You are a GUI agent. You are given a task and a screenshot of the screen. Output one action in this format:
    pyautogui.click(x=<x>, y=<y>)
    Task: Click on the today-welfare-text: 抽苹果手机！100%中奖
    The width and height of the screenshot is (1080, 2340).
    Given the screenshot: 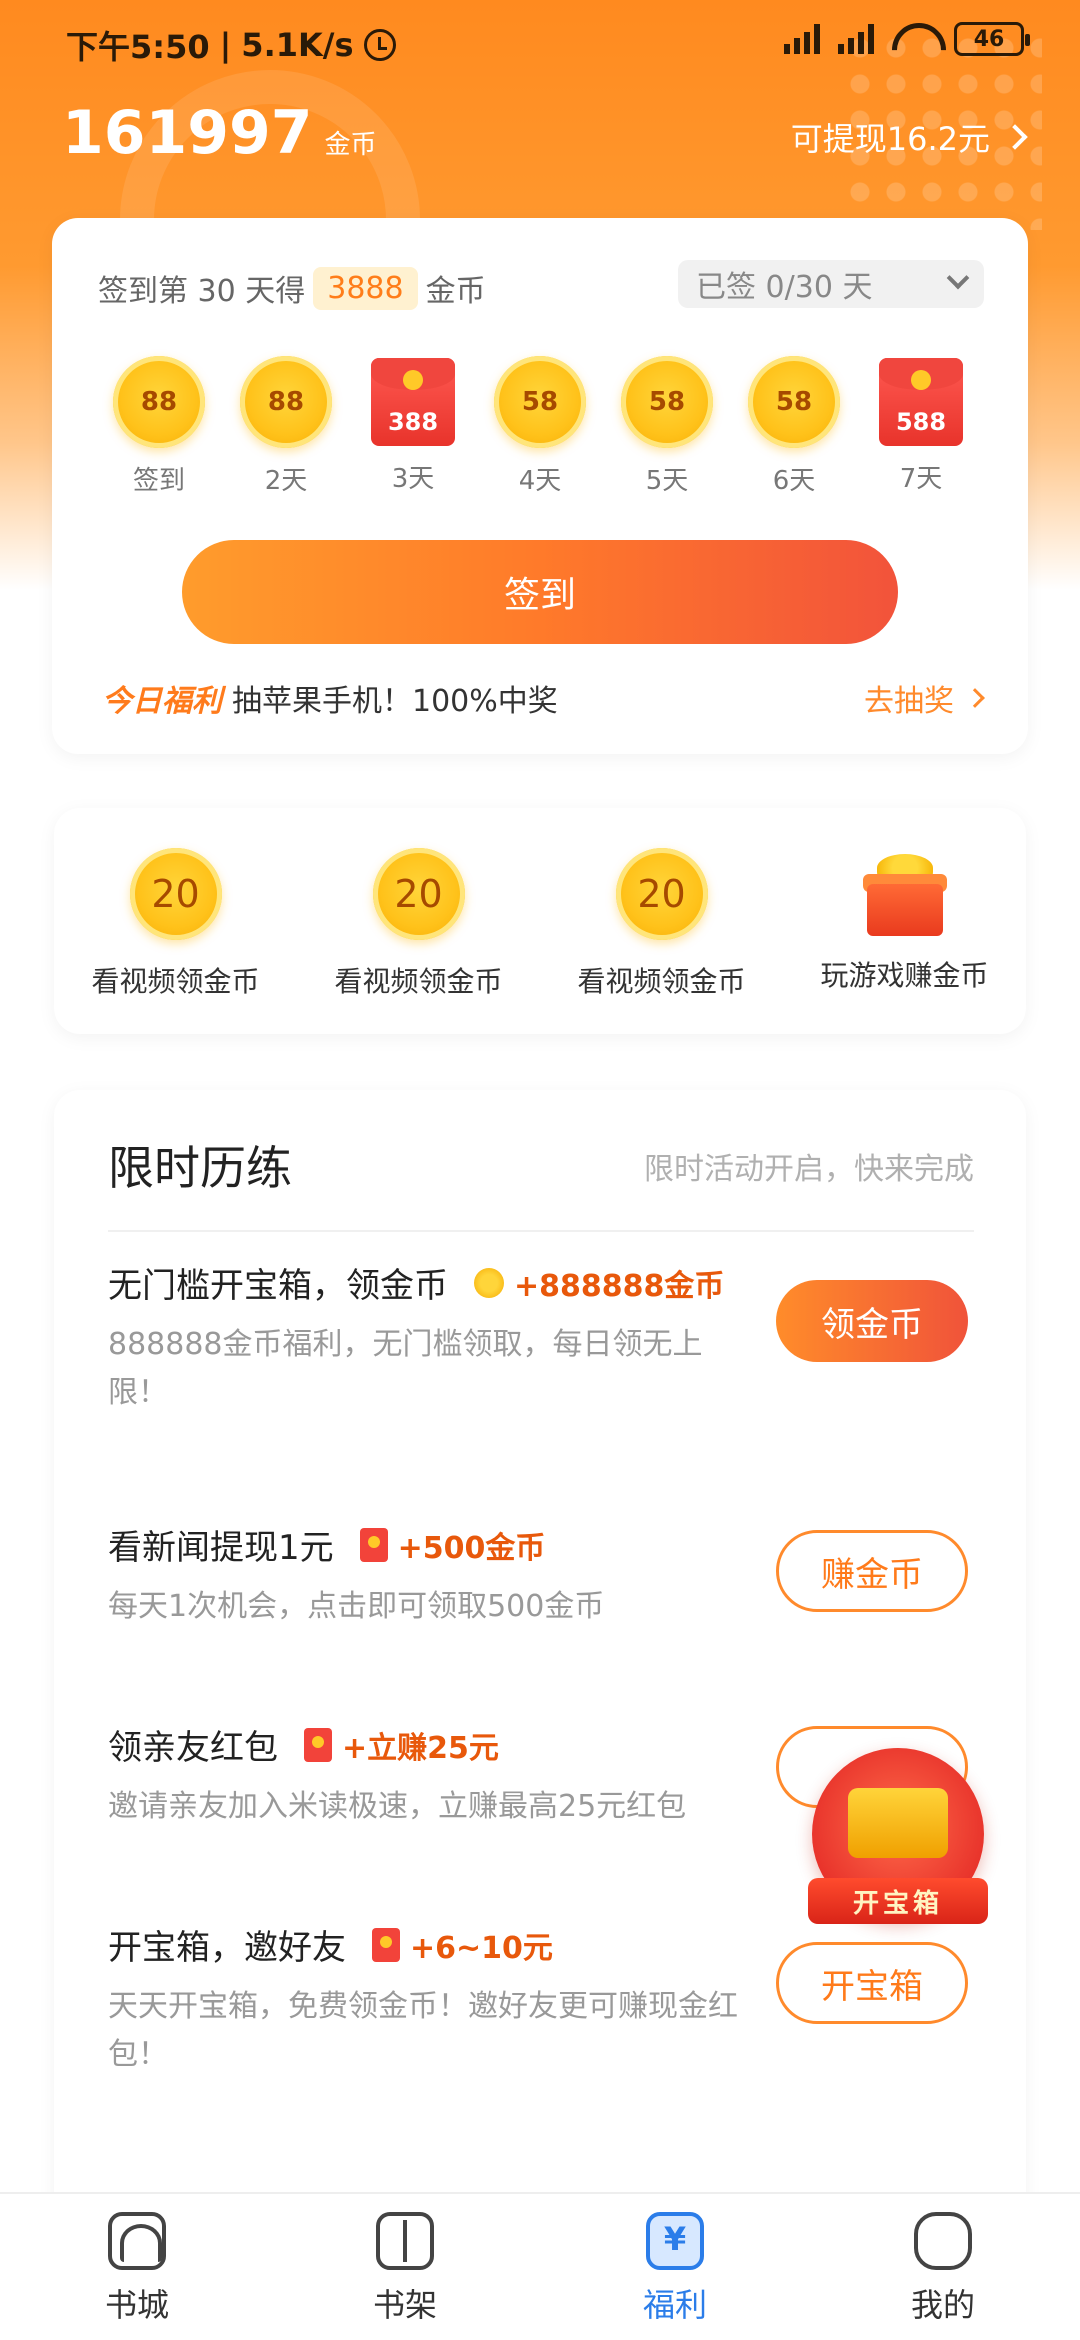 What is the action you would take?
    pyautogui.click(x=395, y=701)
    